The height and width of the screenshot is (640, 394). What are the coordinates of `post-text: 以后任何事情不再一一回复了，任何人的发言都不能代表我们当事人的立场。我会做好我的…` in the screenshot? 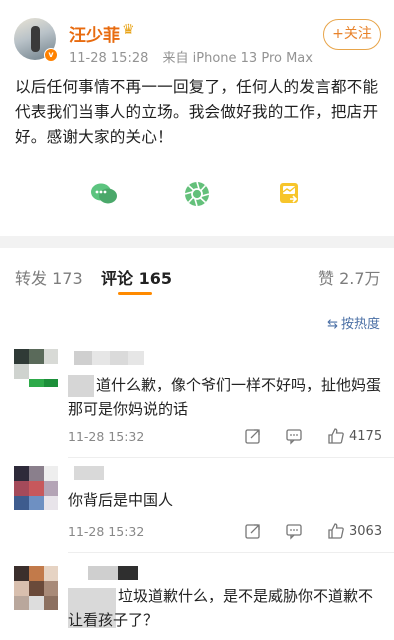 It's located at (197, 112).